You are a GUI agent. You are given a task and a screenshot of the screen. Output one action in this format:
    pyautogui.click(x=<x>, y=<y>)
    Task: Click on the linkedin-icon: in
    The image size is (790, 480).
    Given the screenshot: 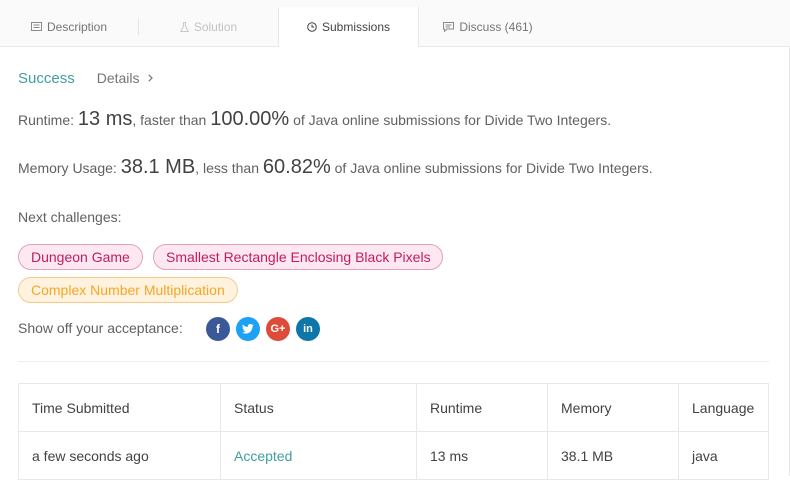 What is the action you would take?
    pyautogui.click(x=308, y=329)
    